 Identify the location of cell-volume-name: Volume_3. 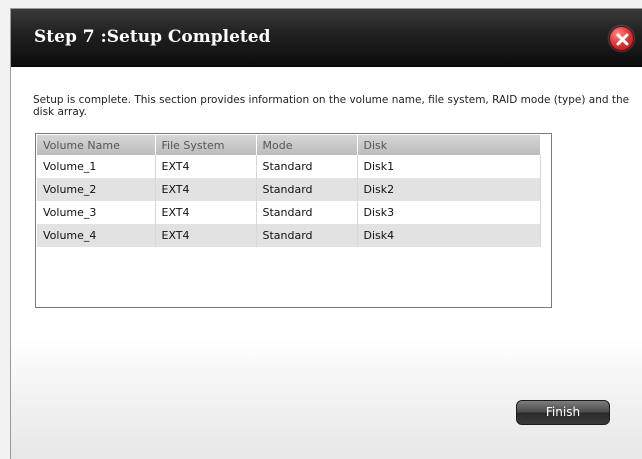
(96, 212).